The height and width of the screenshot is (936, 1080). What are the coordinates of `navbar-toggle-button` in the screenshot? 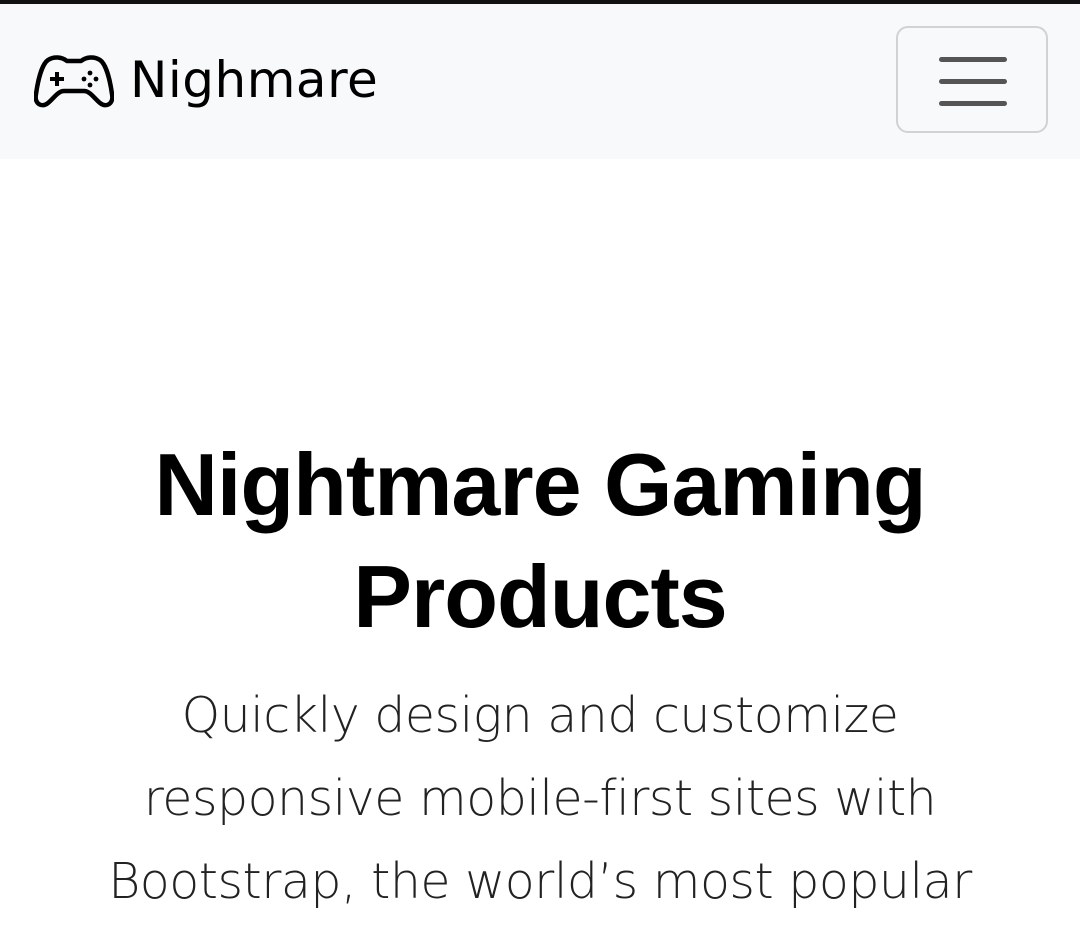 It's located at (972, 79).